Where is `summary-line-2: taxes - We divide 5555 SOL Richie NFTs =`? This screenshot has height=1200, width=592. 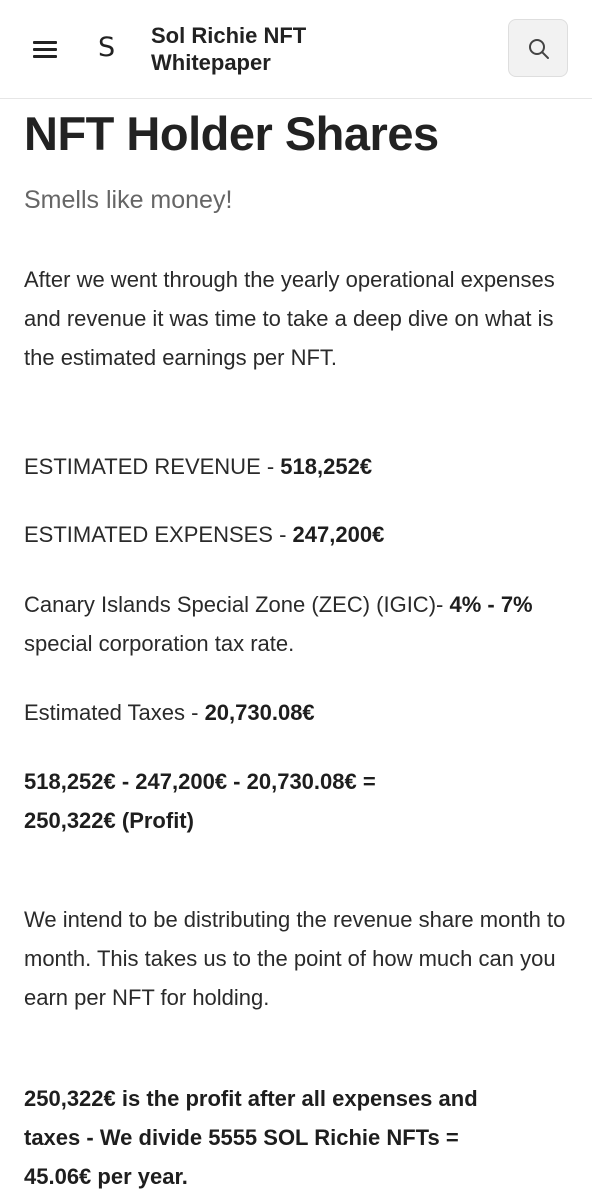 summary-line-2: taxes - We divide 5555 SOL Richie NFTs = is located at coordinates (241, 1137).